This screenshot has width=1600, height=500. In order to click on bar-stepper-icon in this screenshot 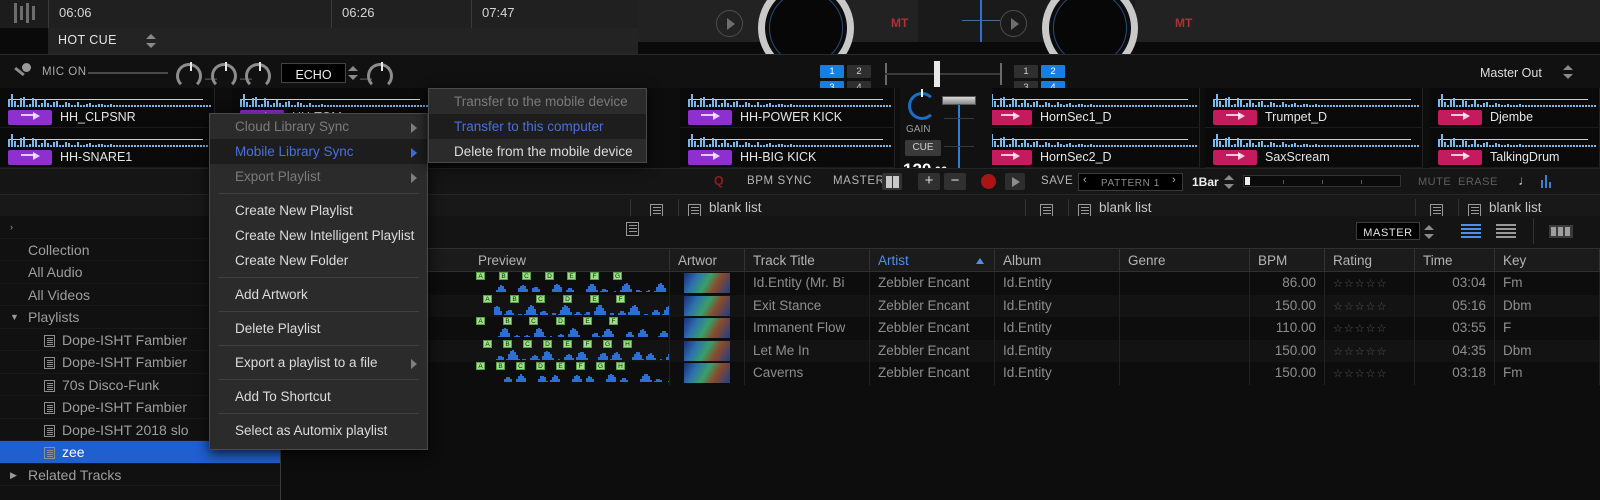, I will do `click(1229, 182)`.